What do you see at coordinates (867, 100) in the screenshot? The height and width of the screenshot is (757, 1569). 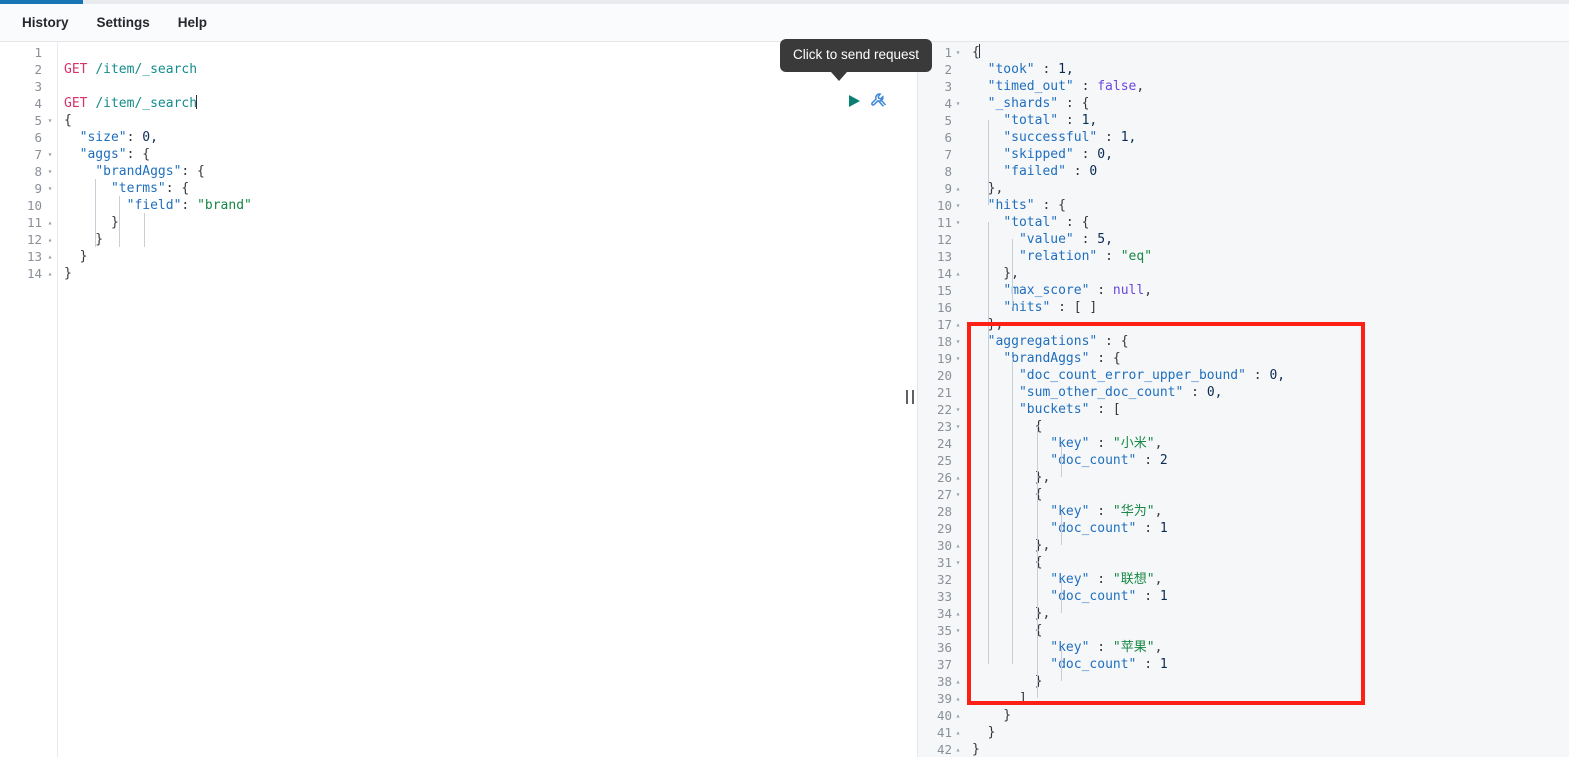 I see `request-action-icons` at bounding box center [867, 100].